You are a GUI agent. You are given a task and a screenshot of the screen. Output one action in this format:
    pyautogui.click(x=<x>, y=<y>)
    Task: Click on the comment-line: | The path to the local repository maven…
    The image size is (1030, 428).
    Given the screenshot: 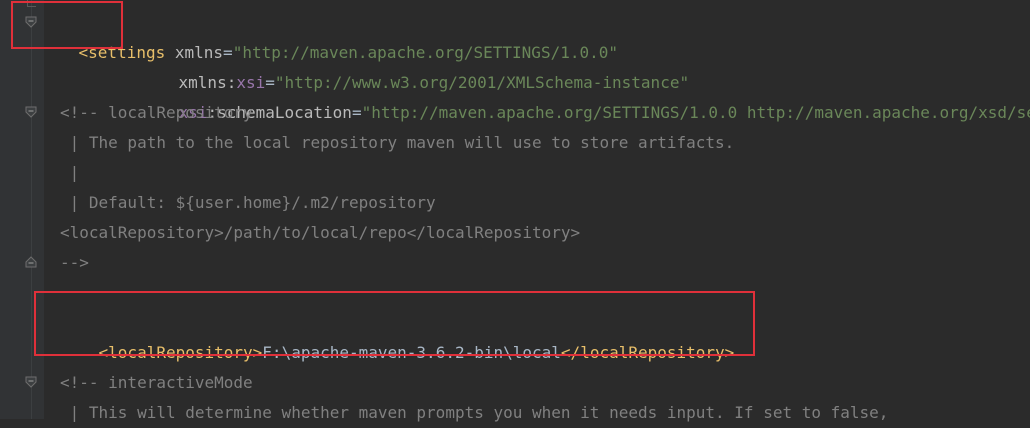 What is the action you would take?
    pyautogui.click(x=397, y=143)
    